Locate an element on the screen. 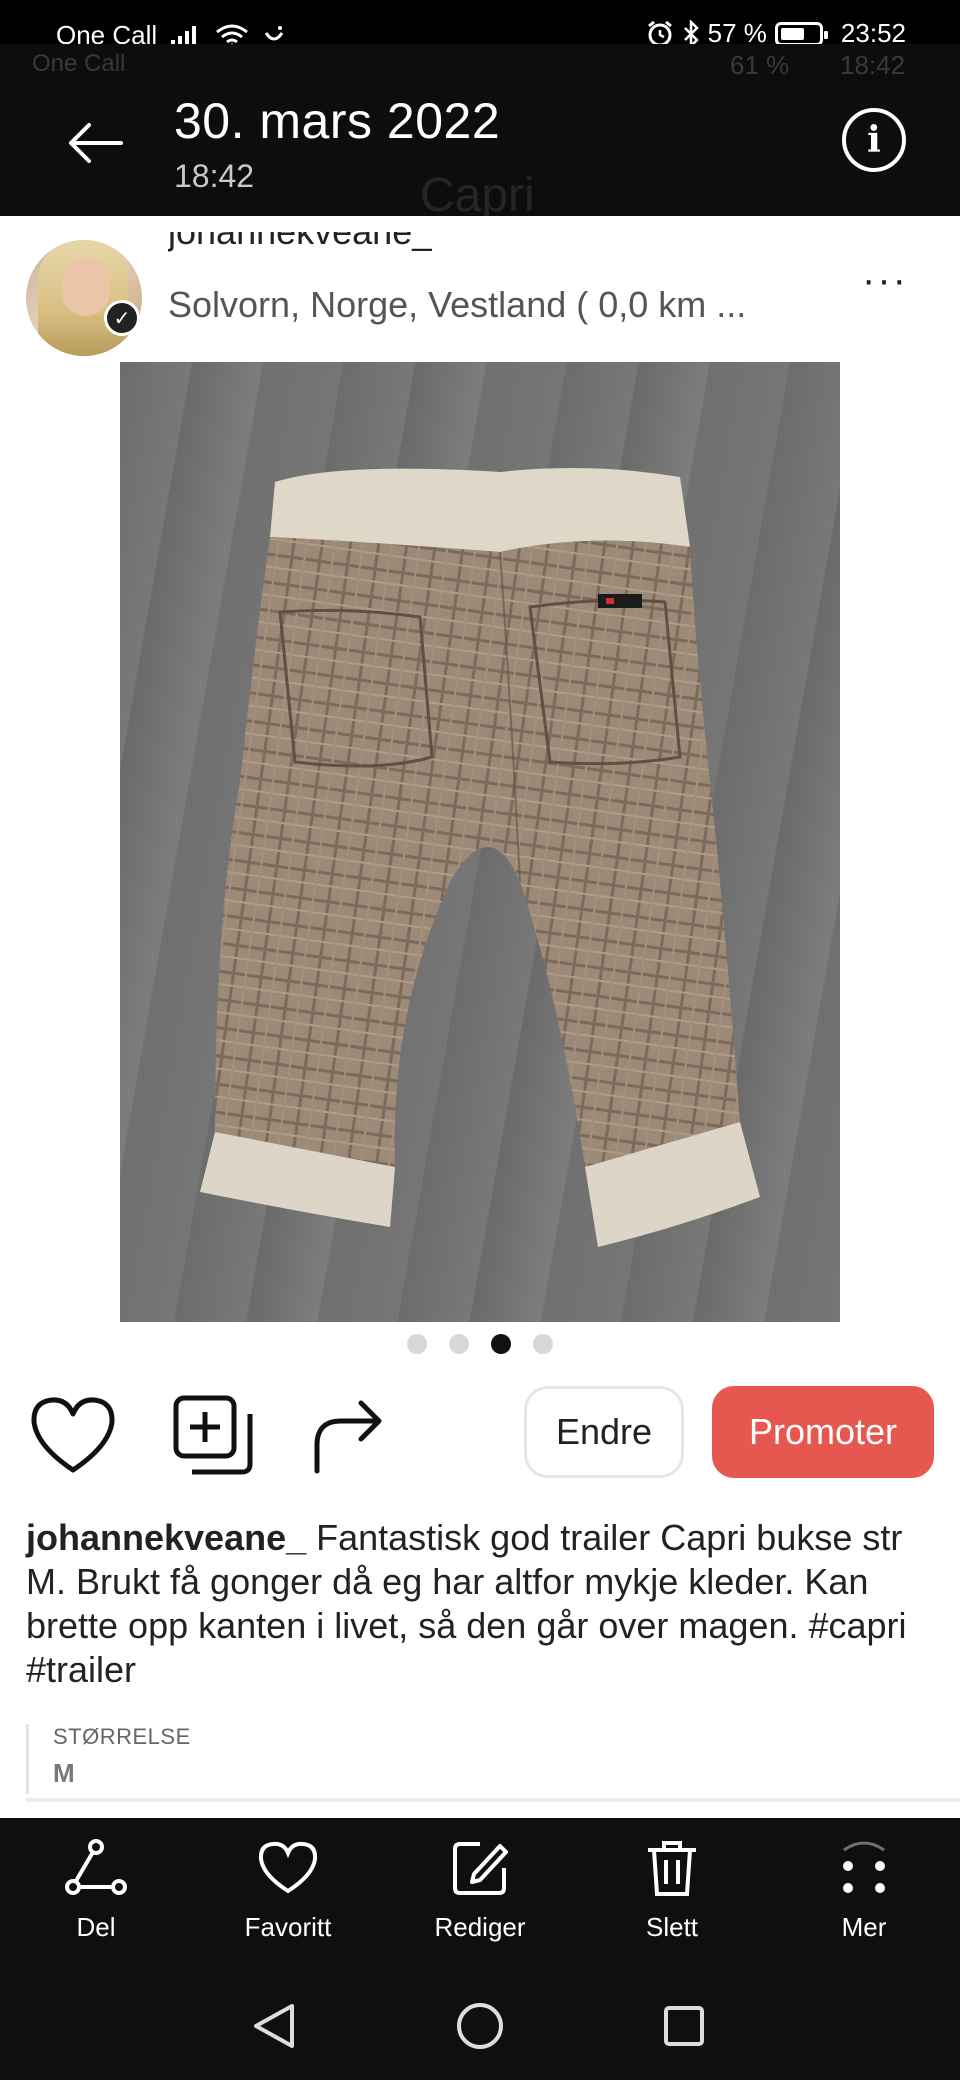  ghost-title: Capri is located at coordinates (477, 195).